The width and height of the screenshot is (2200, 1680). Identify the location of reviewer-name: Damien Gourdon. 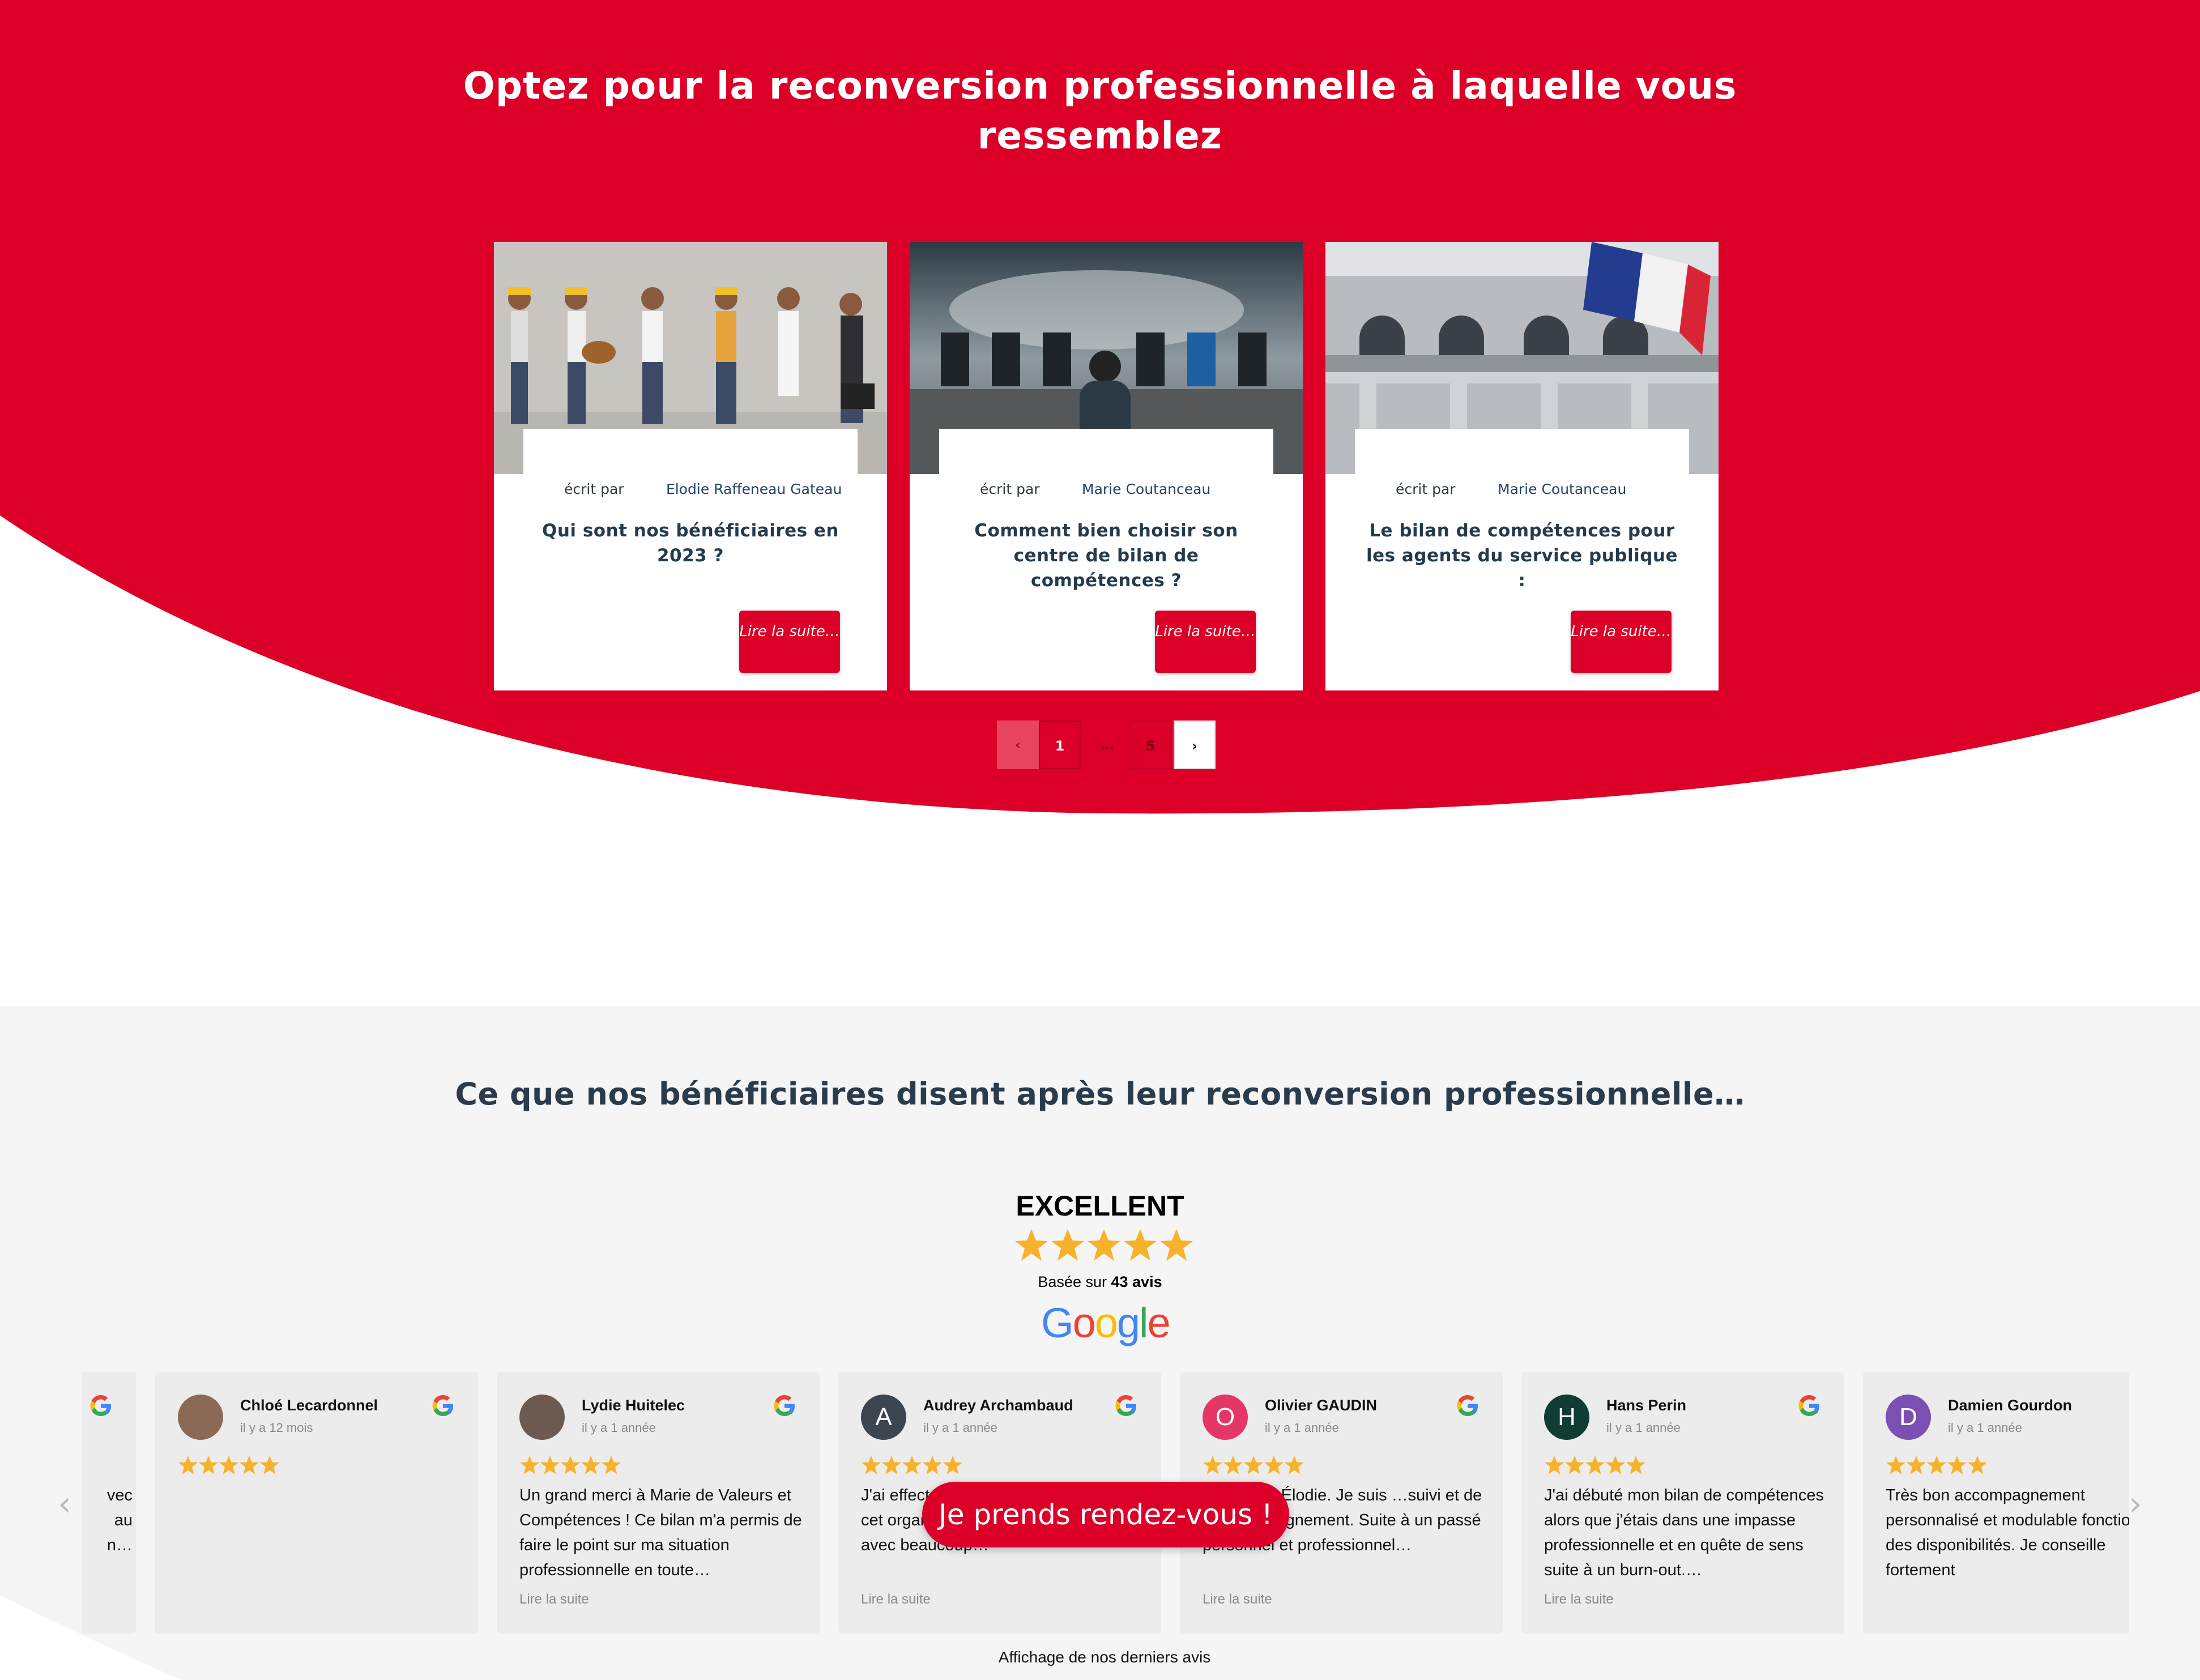
(2010, 1405).